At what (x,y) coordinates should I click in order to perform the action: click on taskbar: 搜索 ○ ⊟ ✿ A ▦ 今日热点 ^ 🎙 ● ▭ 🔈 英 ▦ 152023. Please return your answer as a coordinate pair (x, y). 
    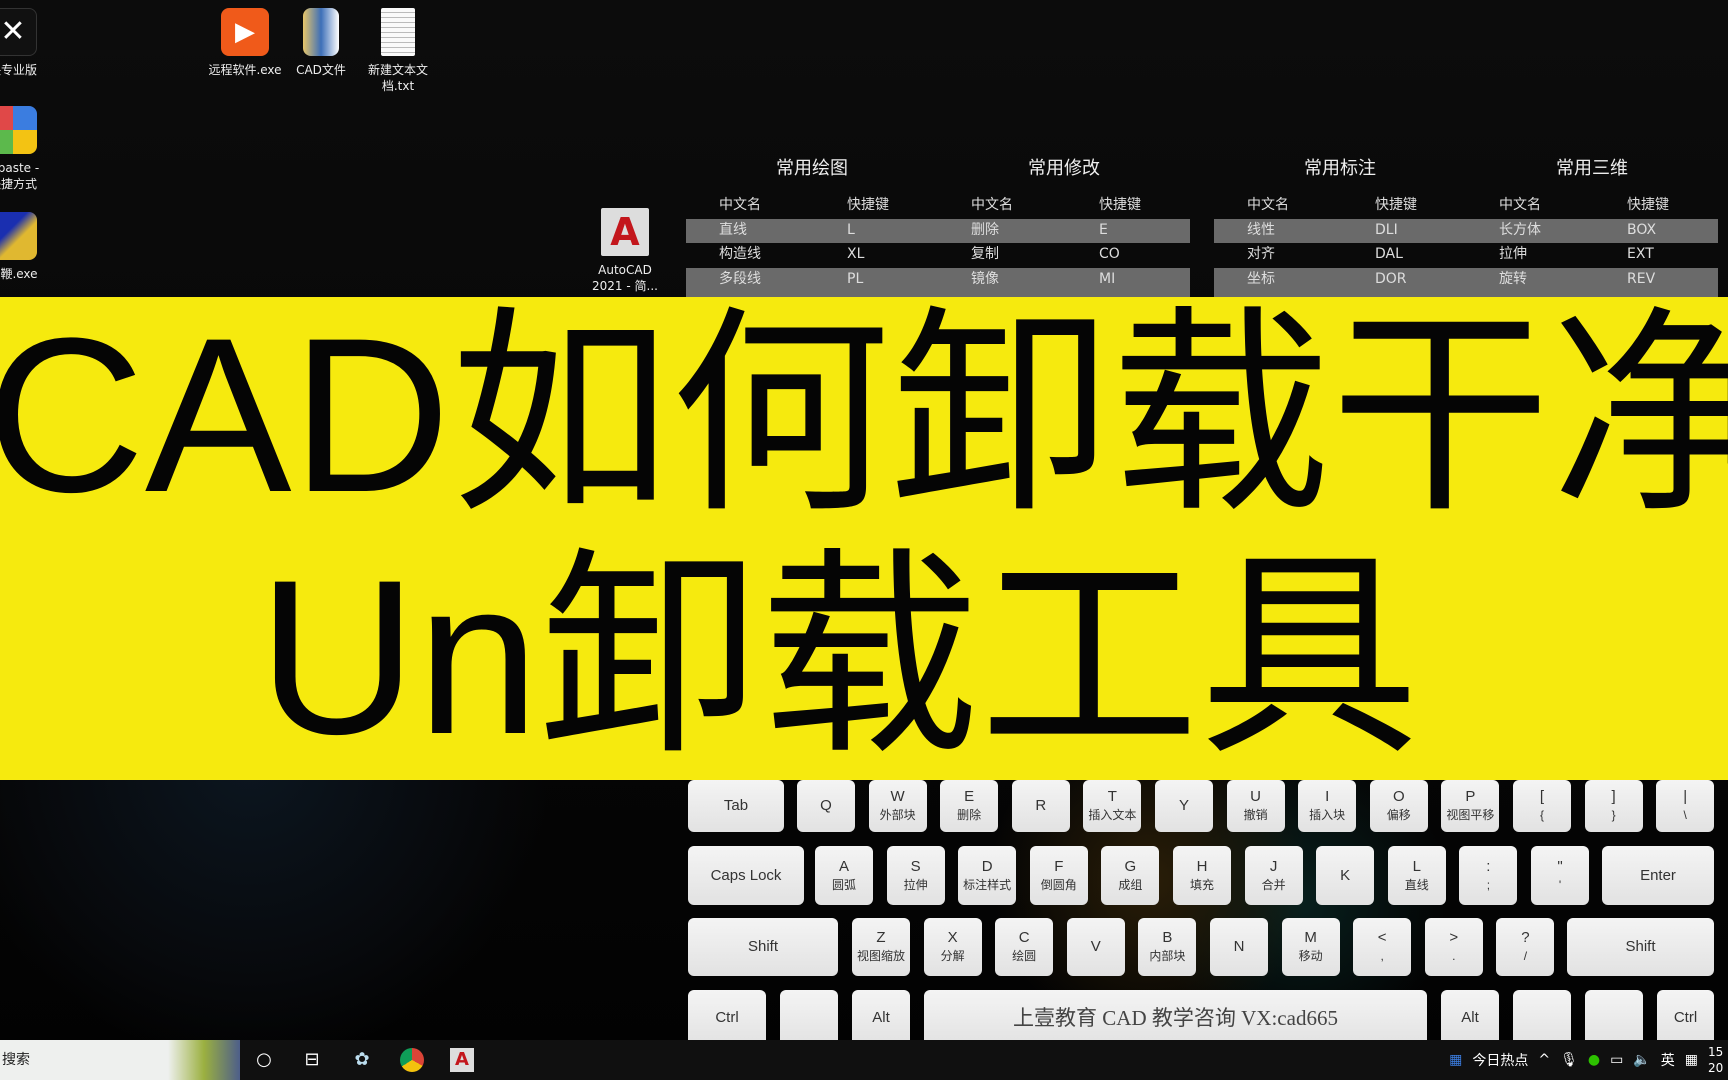
    Looking at the image, I should click on (864, 1060).